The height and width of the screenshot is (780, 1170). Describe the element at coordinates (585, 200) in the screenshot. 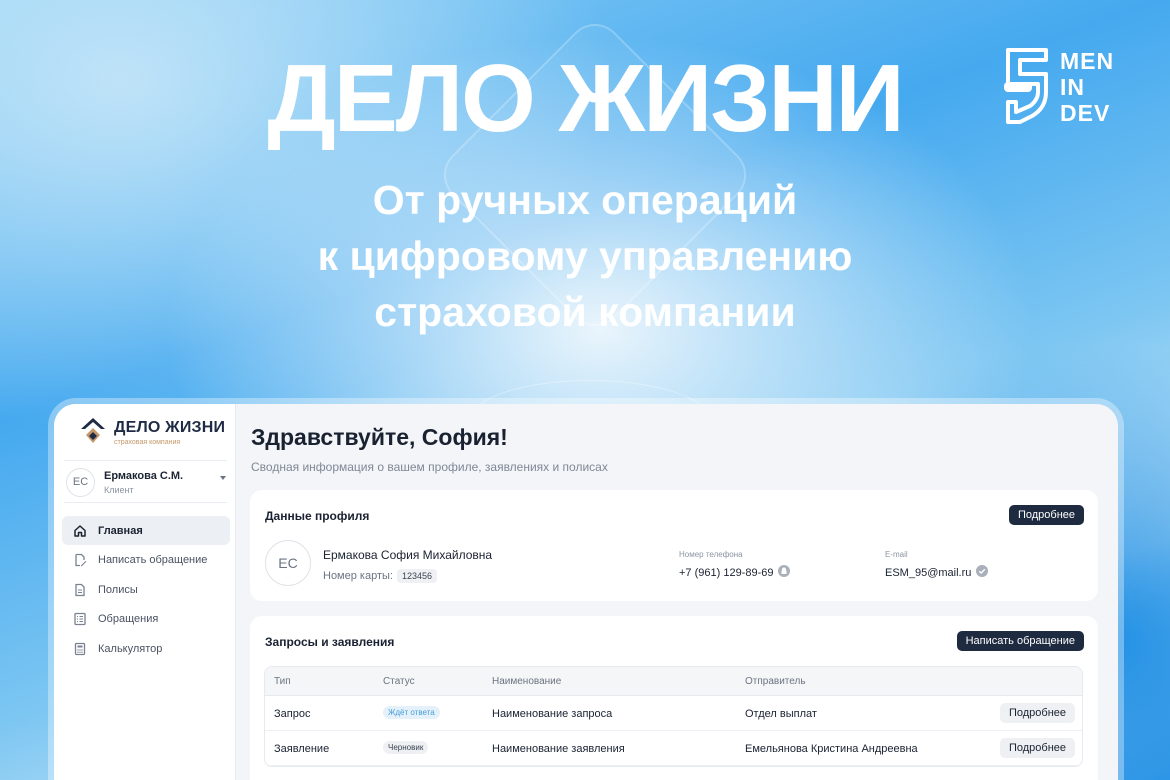

I see `hero-subtitle-line: От ручных операций` at that location.